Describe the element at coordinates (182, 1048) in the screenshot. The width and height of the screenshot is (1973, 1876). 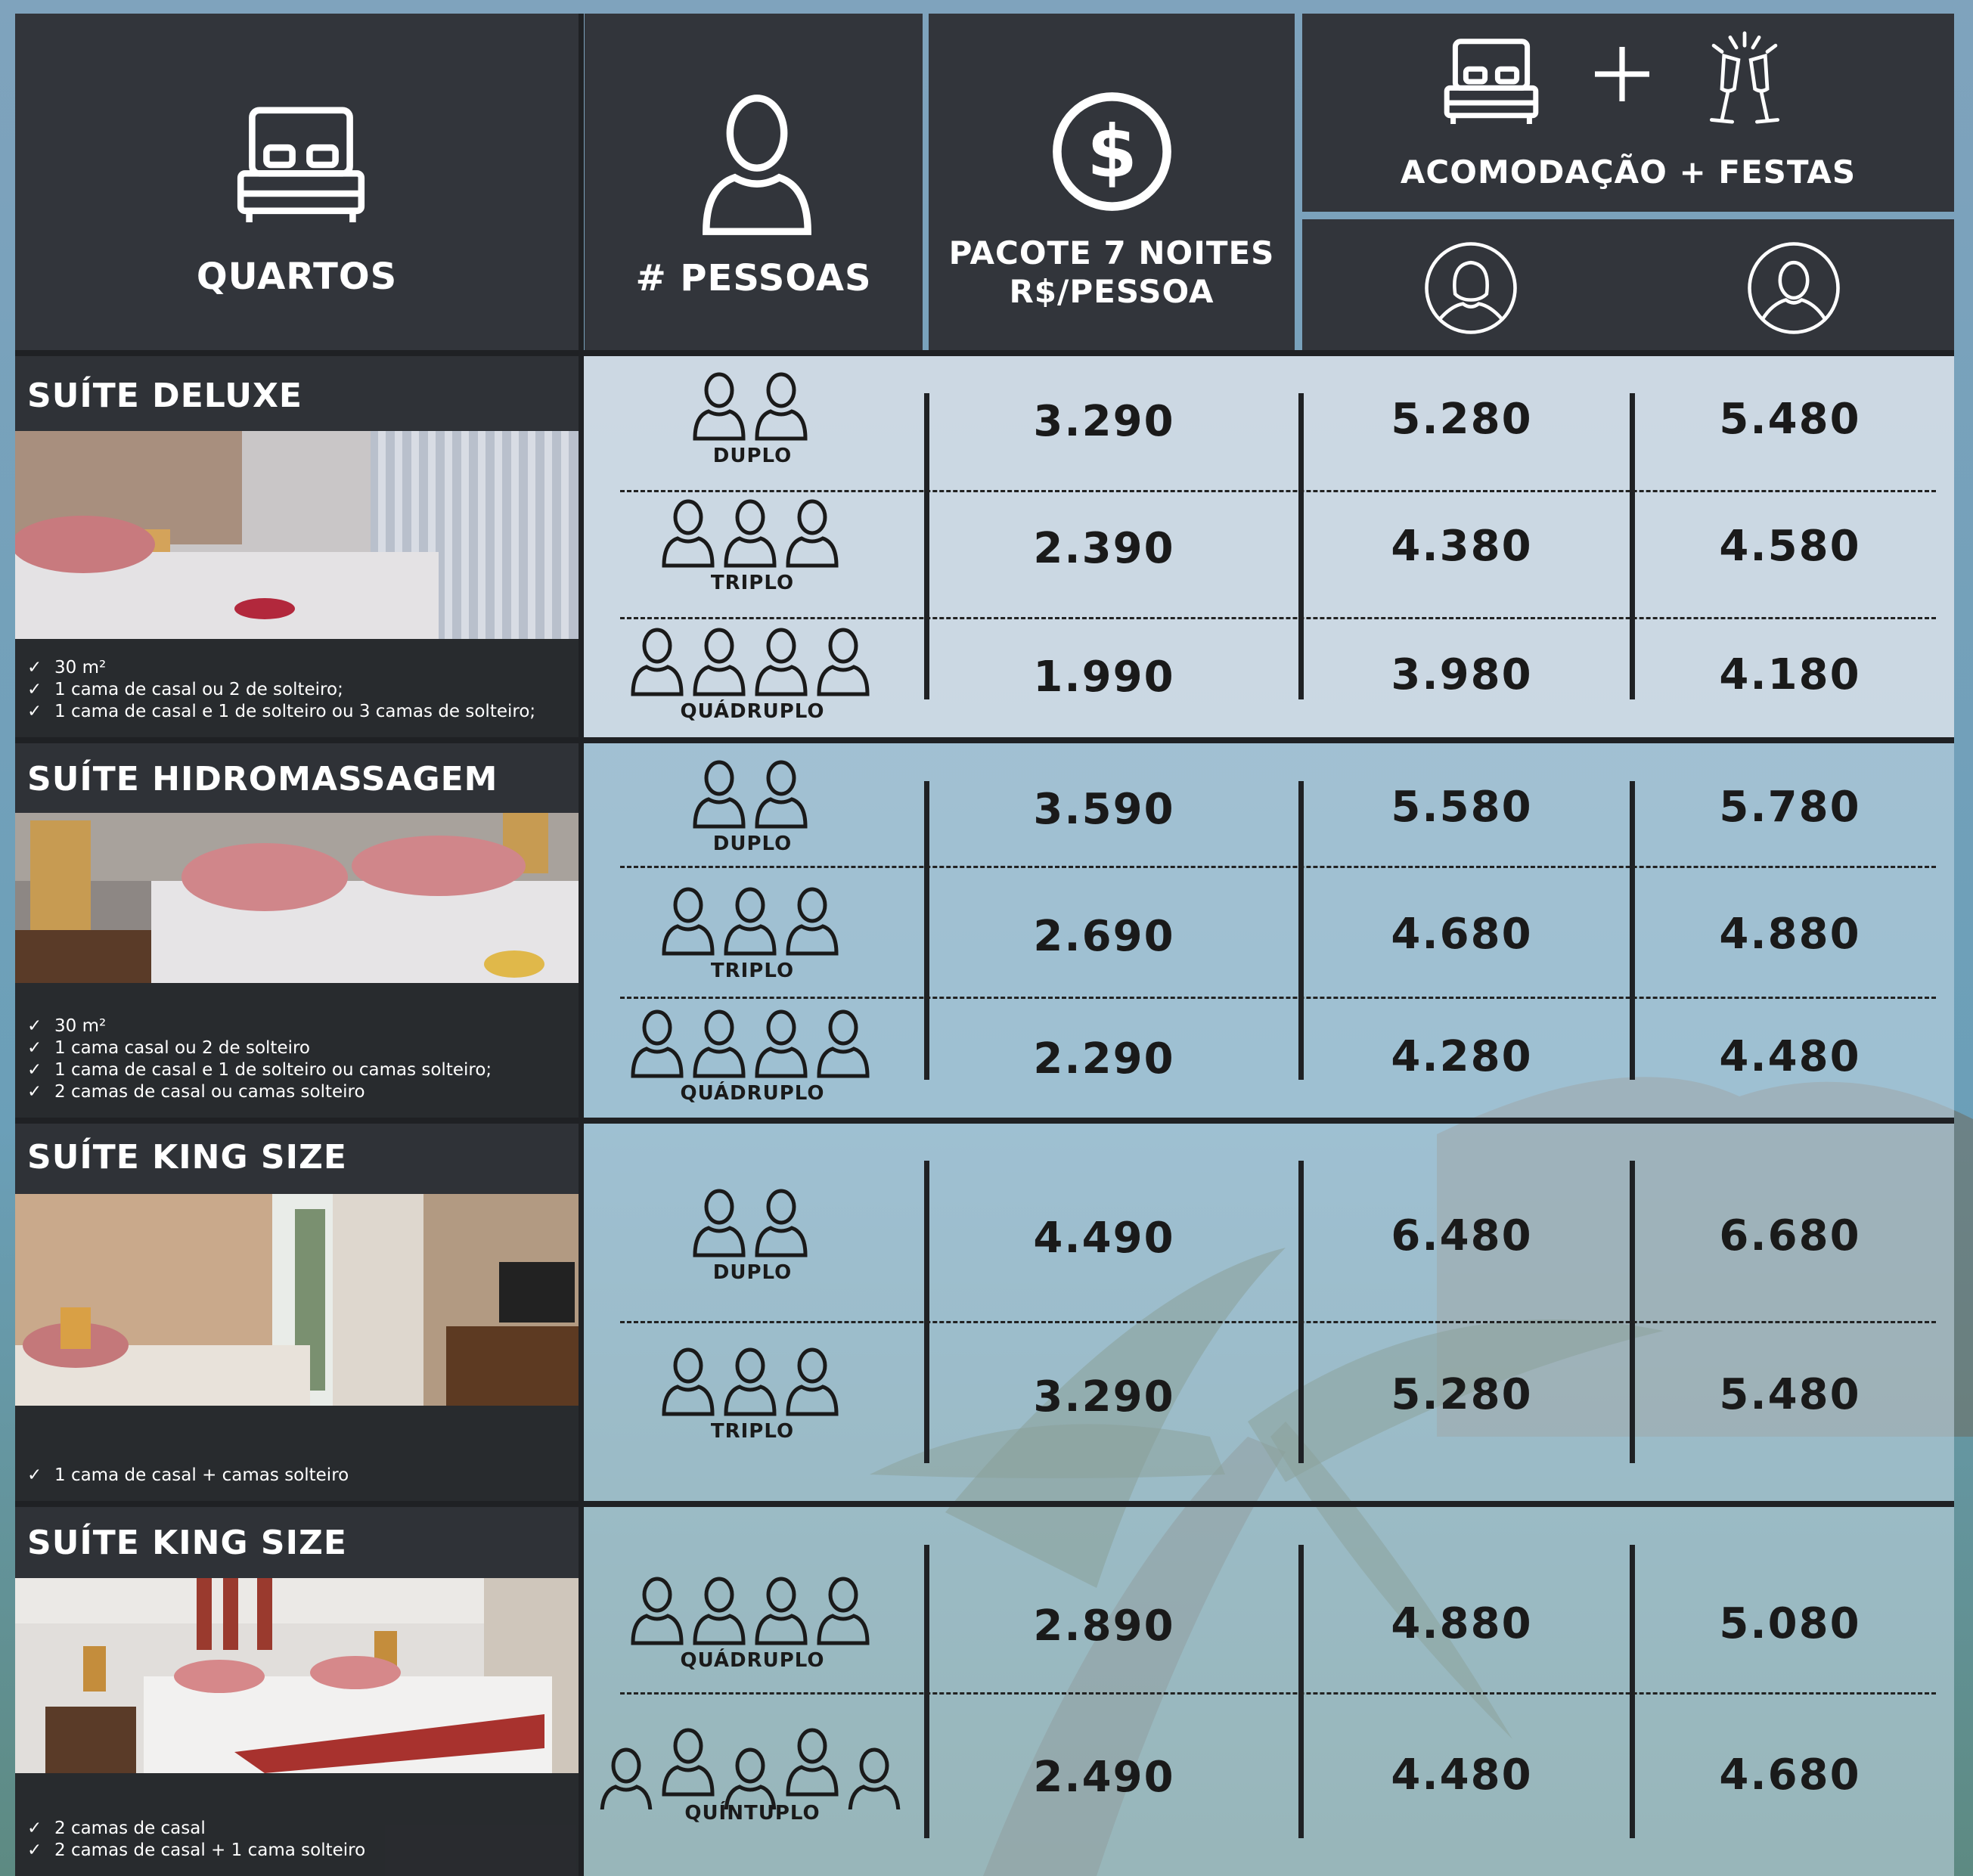
I see `room-feature-text: 1 cama casal ou 2 de solteiro` at that location.